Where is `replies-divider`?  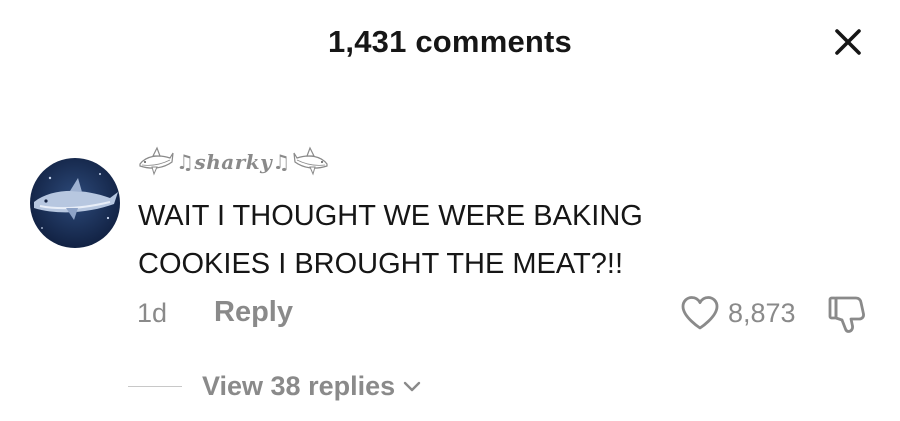
replies-divider is located at coordinates (155, 386).